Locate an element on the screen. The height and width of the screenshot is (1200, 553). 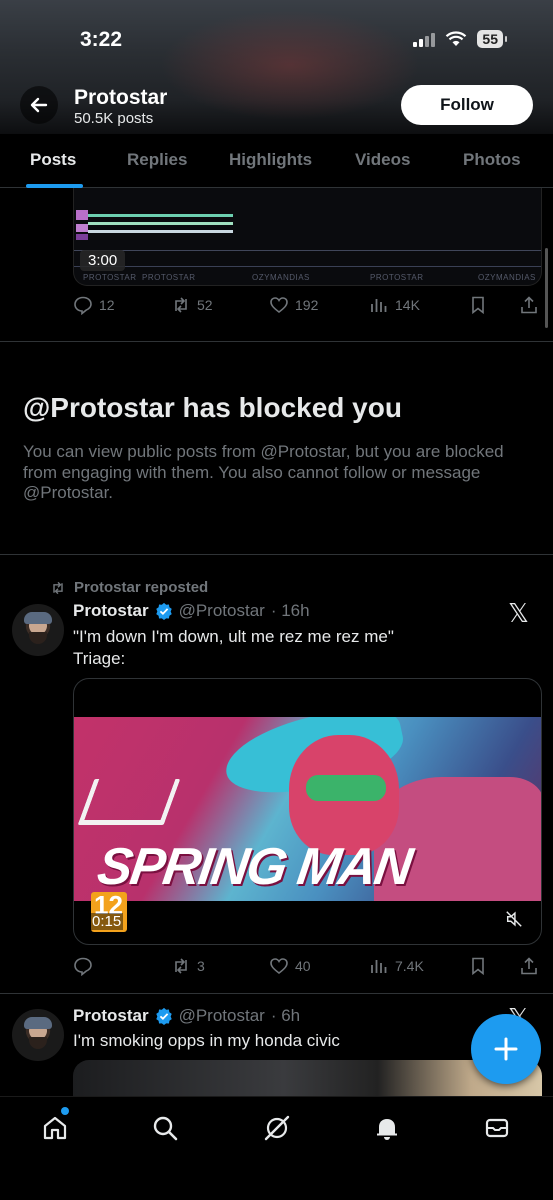
x-logo-icon: 𝕏 is located at coordinates (518, 613).